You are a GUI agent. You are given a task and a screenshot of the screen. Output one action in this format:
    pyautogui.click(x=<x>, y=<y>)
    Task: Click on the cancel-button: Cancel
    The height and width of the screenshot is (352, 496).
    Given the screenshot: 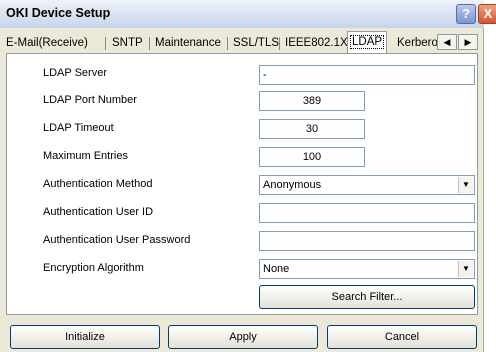 What is the action you would take?
    pyautogui.click(x=402, y=337)
    